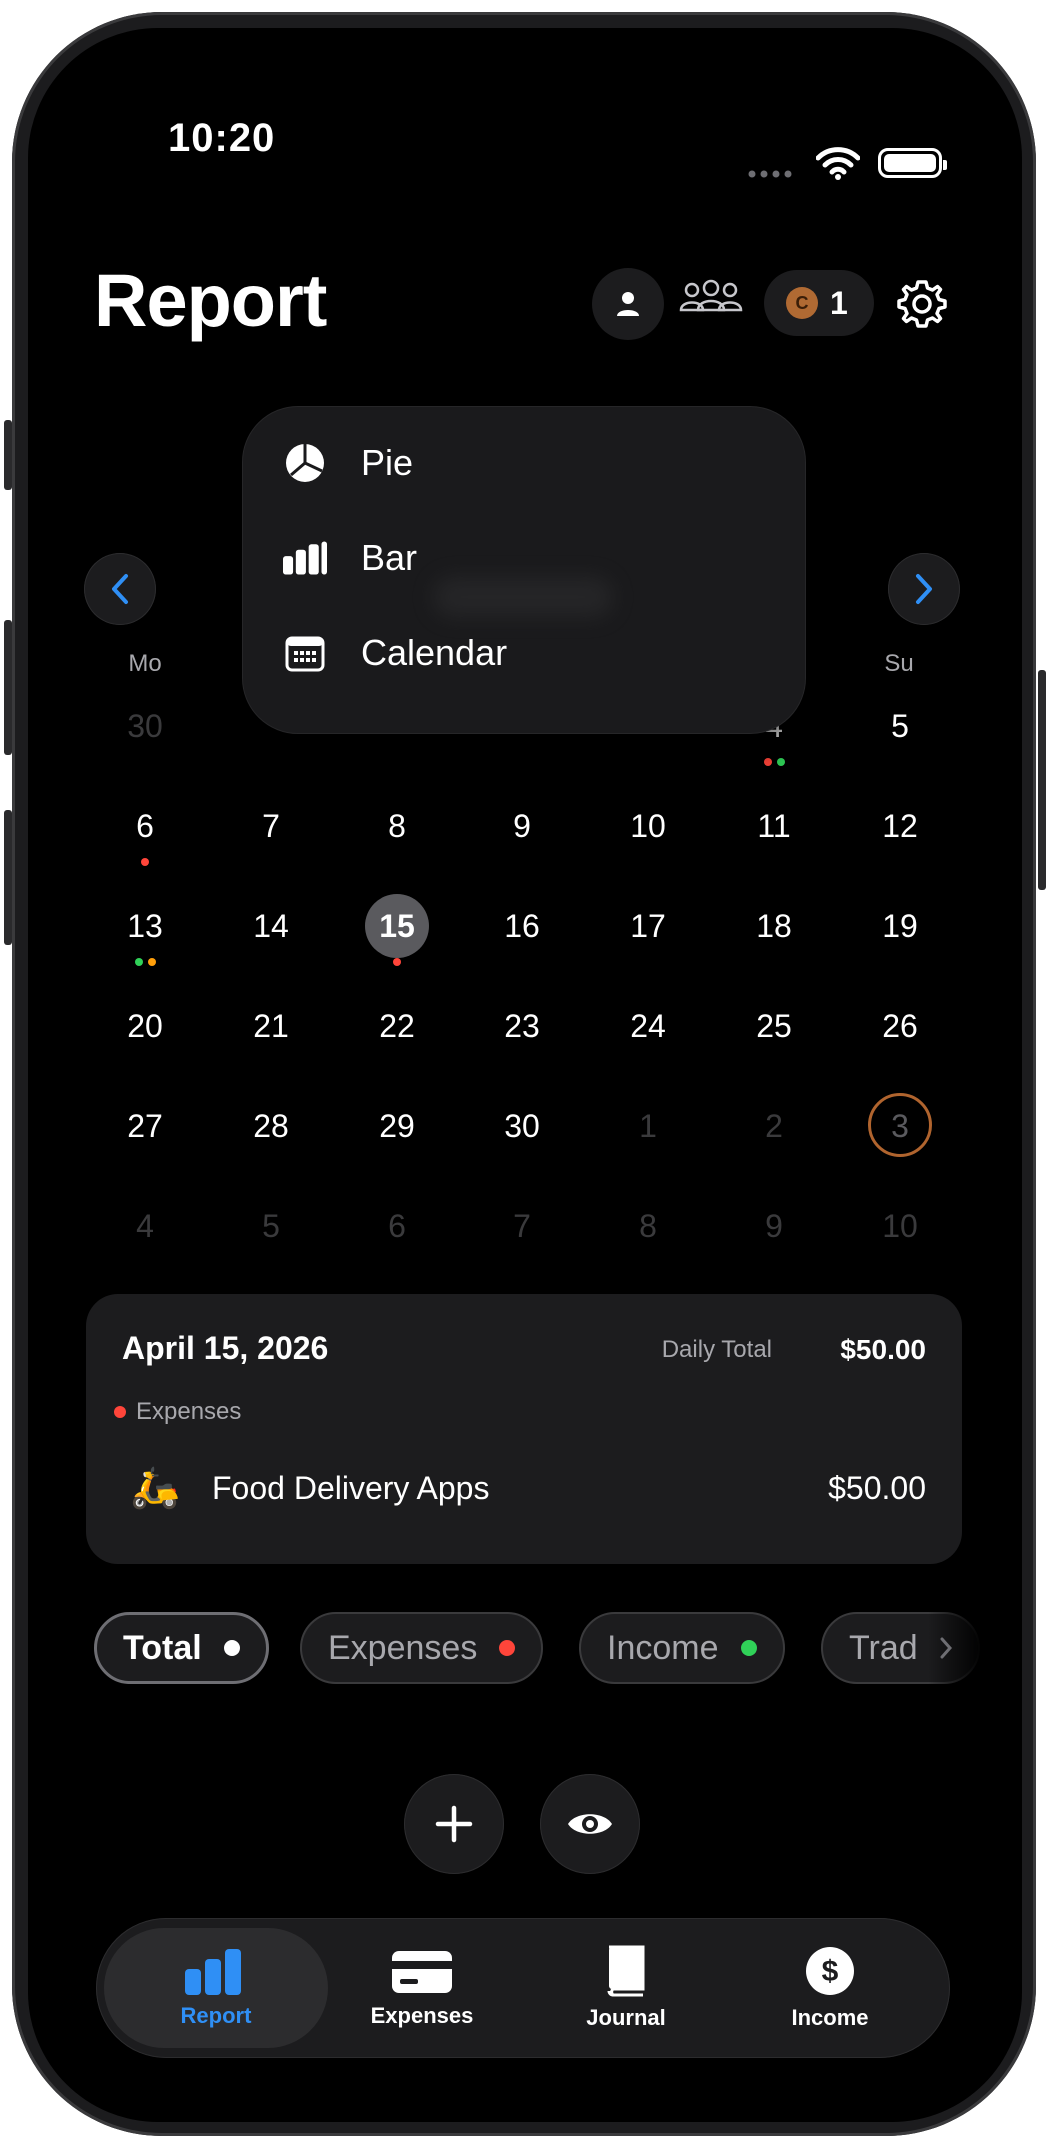  What do you see at coordinates (389, 557) in the screenshot?
I see `menu-item-label: Bar` at bounding box center [389, 557].